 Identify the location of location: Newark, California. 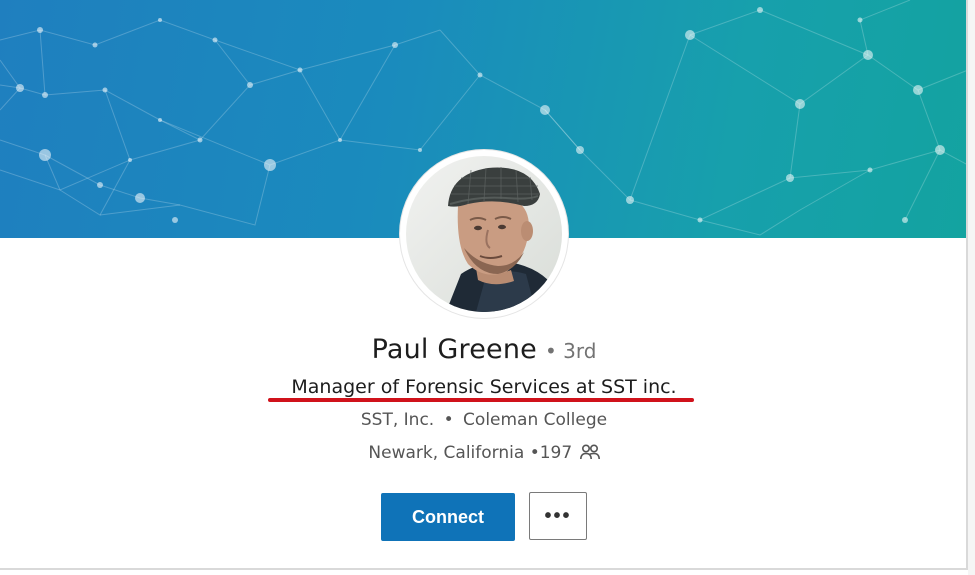
(446, 453).